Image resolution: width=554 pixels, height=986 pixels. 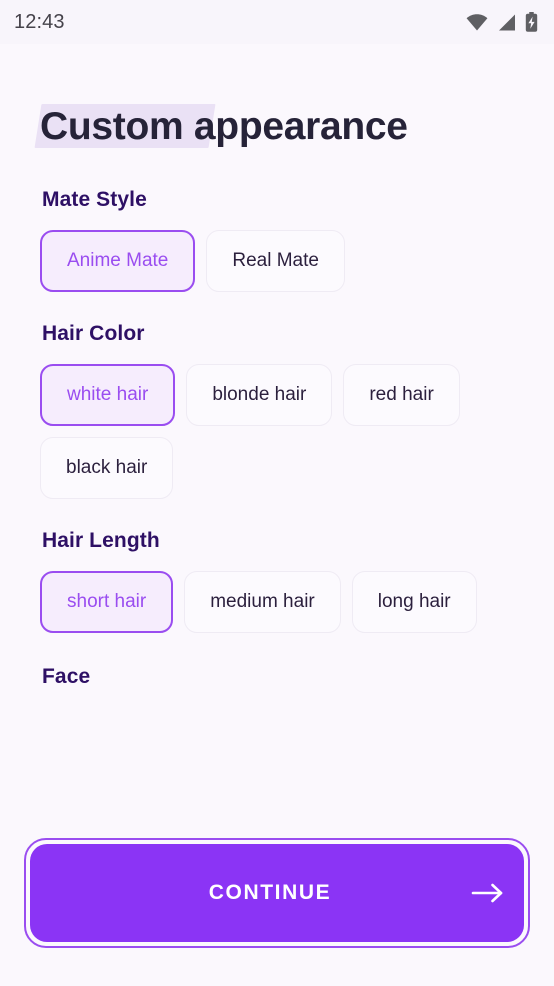 What do you see at coordinates (39, 21) in the screenshot?
I see `status-bar-clock: 12:43` at bounding box center [39, 21].